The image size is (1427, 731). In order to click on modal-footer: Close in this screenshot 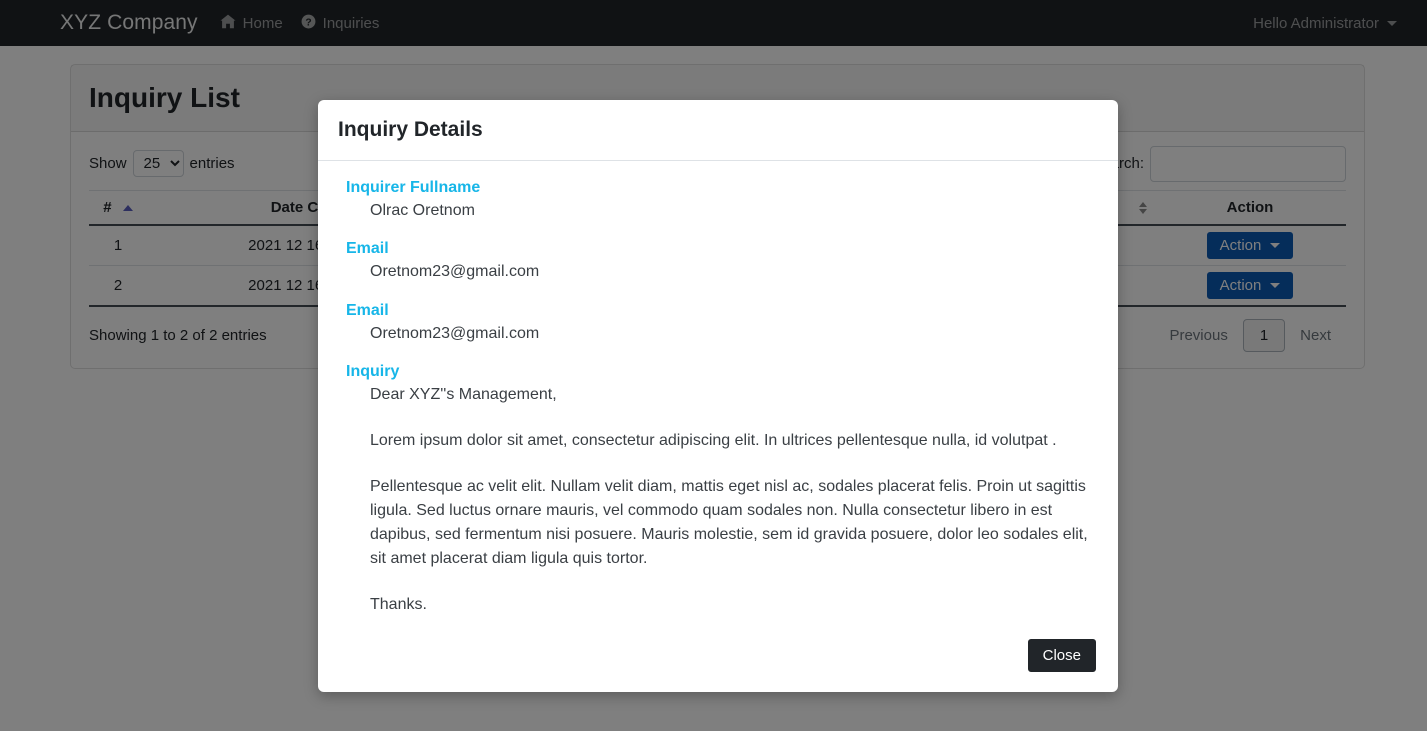, I will do `click(718, 659)`.